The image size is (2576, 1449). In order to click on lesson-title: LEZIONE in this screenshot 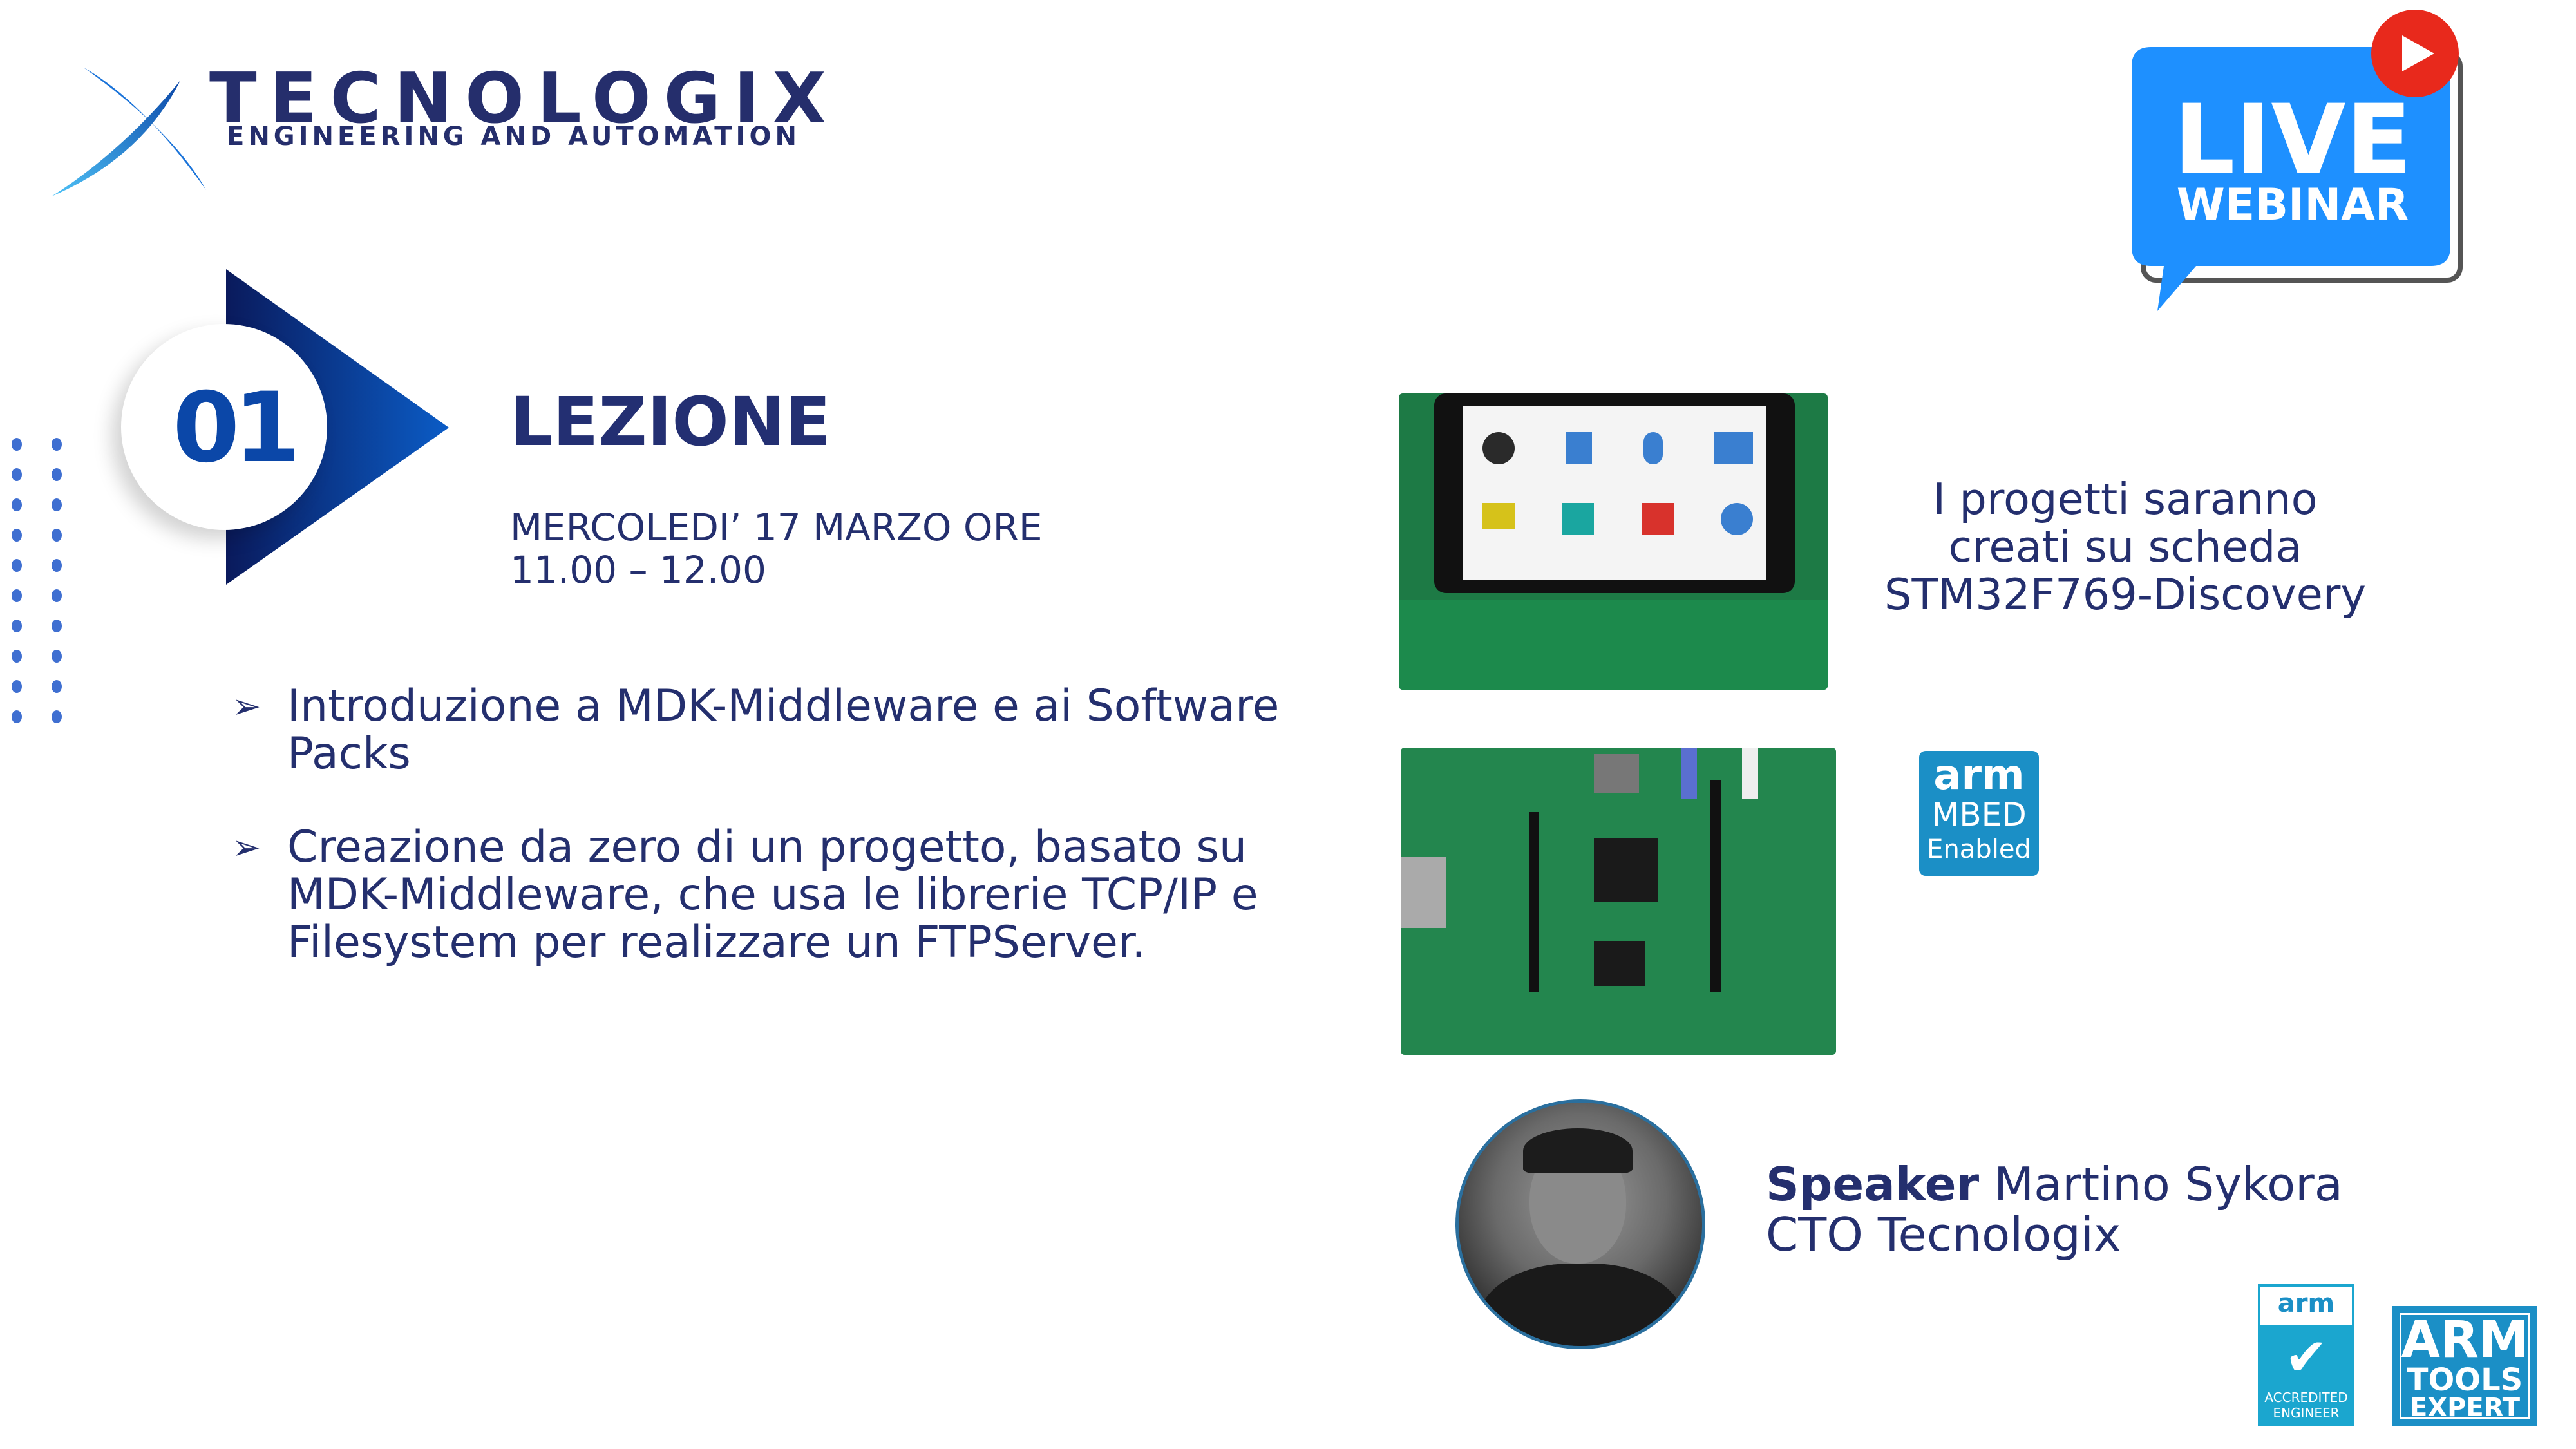, I will do `click(670, 422)`.